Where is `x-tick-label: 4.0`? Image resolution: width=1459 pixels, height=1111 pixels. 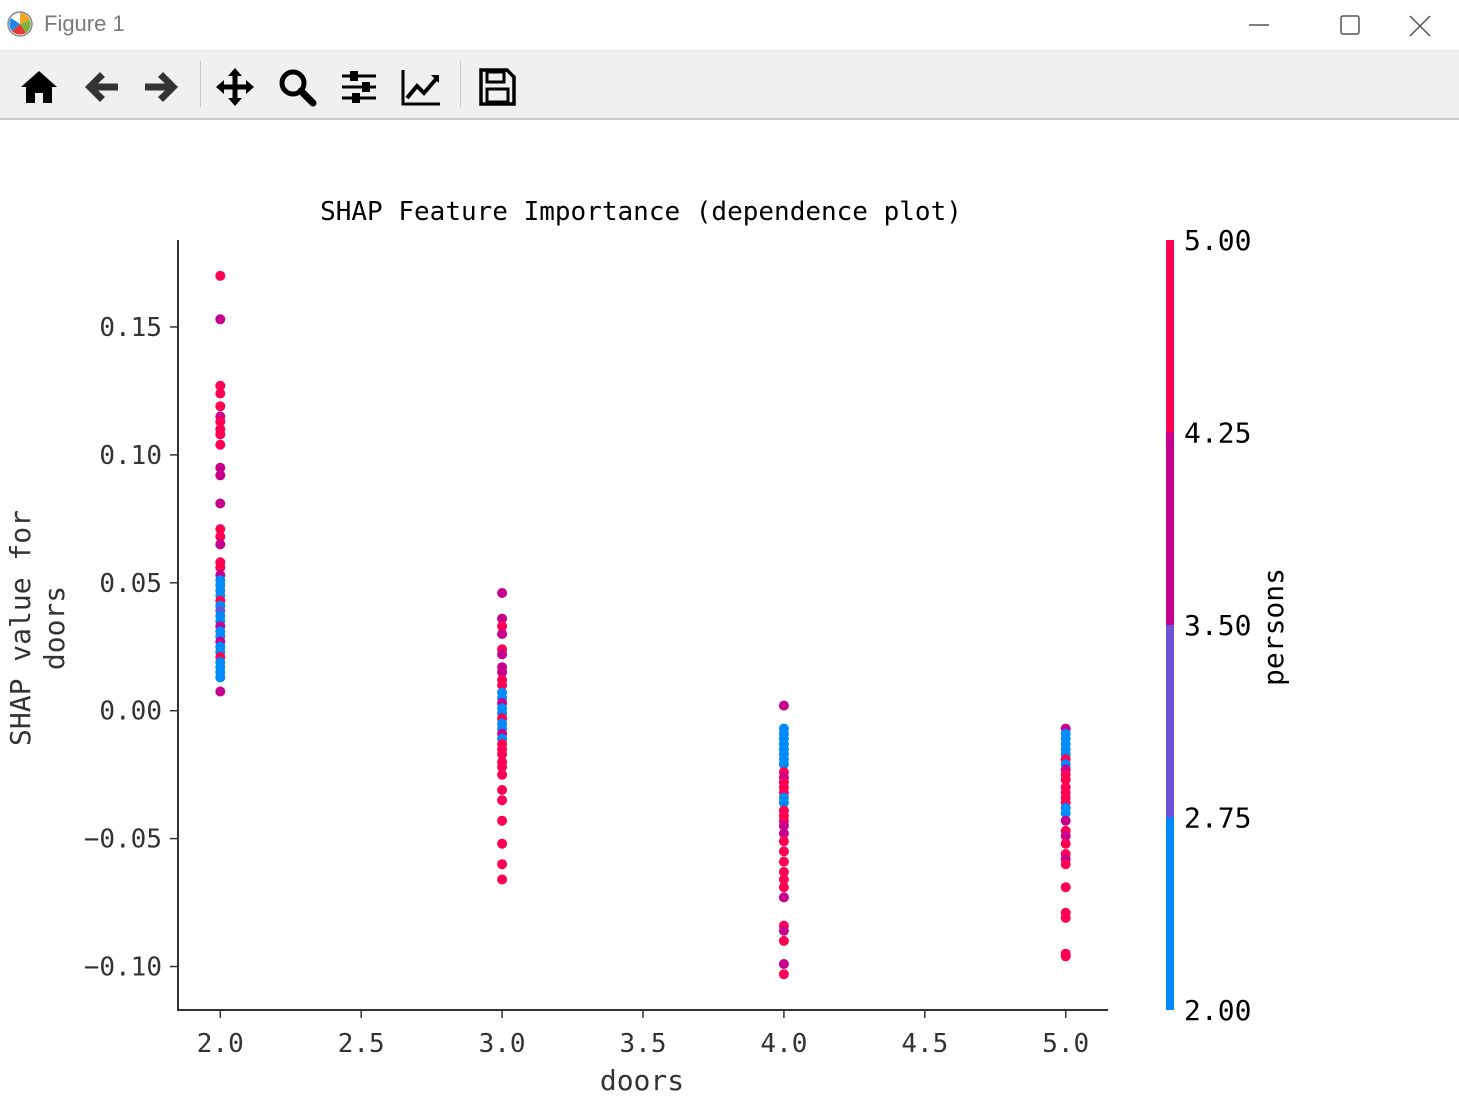 x-tick-label: 4.0 is located at coordinates (783, 1044).